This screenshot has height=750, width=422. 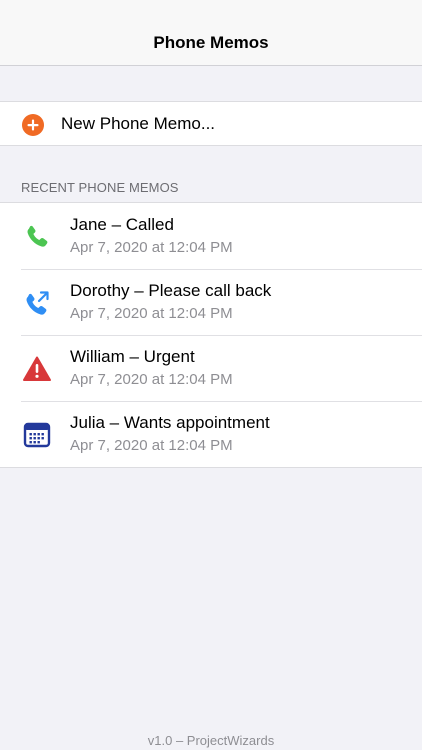 I want to click on phone-icon, so click(x=37, y=236).